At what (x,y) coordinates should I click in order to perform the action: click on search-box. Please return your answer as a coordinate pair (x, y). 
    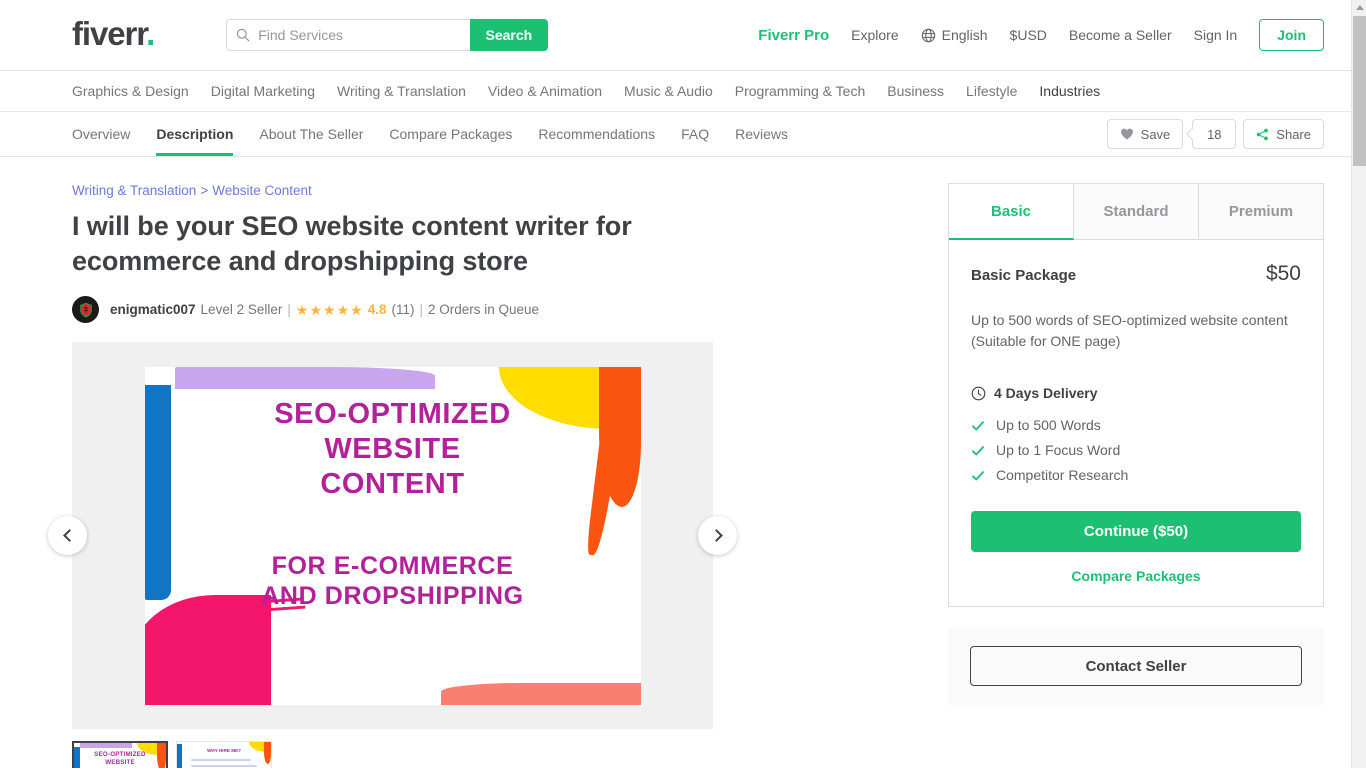
    Looking at the image, I should click on (348, 35).